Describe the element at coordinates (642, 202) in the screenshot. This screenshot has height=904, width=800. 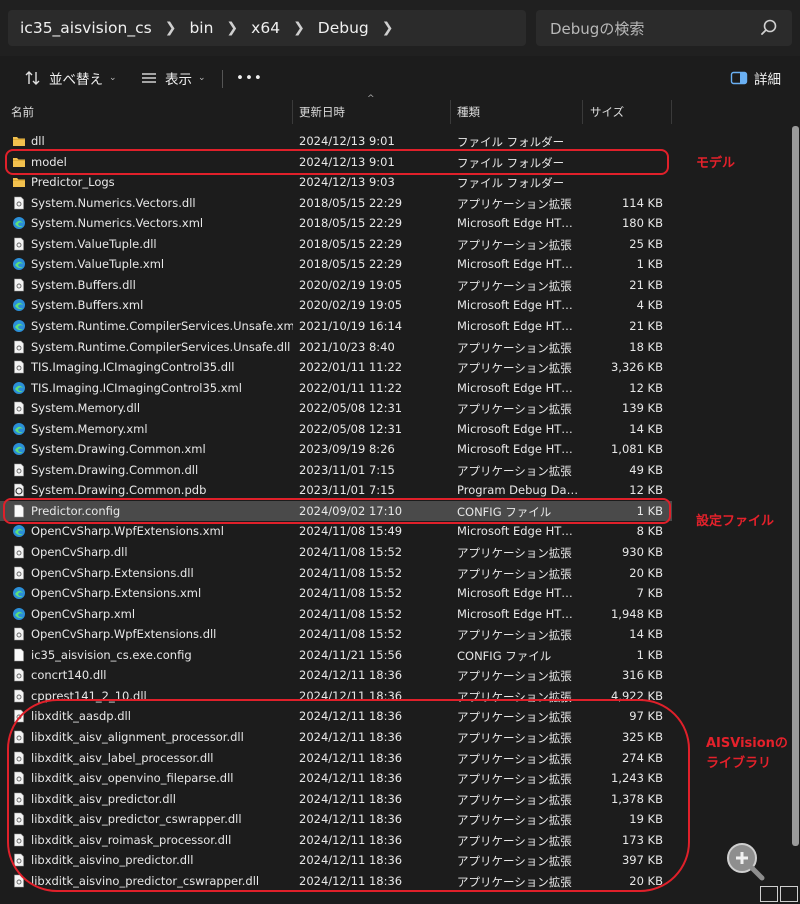
I see `file-size: 114 KB` at that location.